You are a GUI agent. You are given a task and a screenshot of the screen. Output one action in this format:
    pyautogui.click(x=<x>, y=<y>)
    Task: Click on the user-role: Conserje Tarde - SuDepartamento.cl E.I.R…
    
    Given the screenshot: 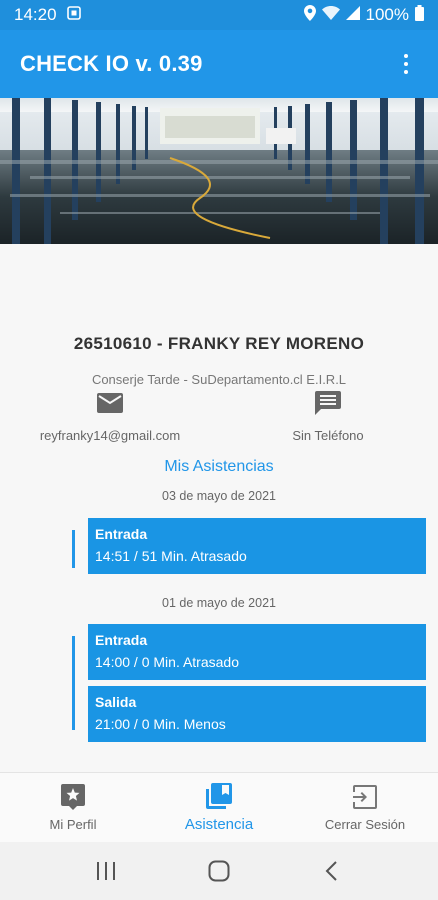 What is the action you would take?
    pyautogui.click(x=219, y=379)
    